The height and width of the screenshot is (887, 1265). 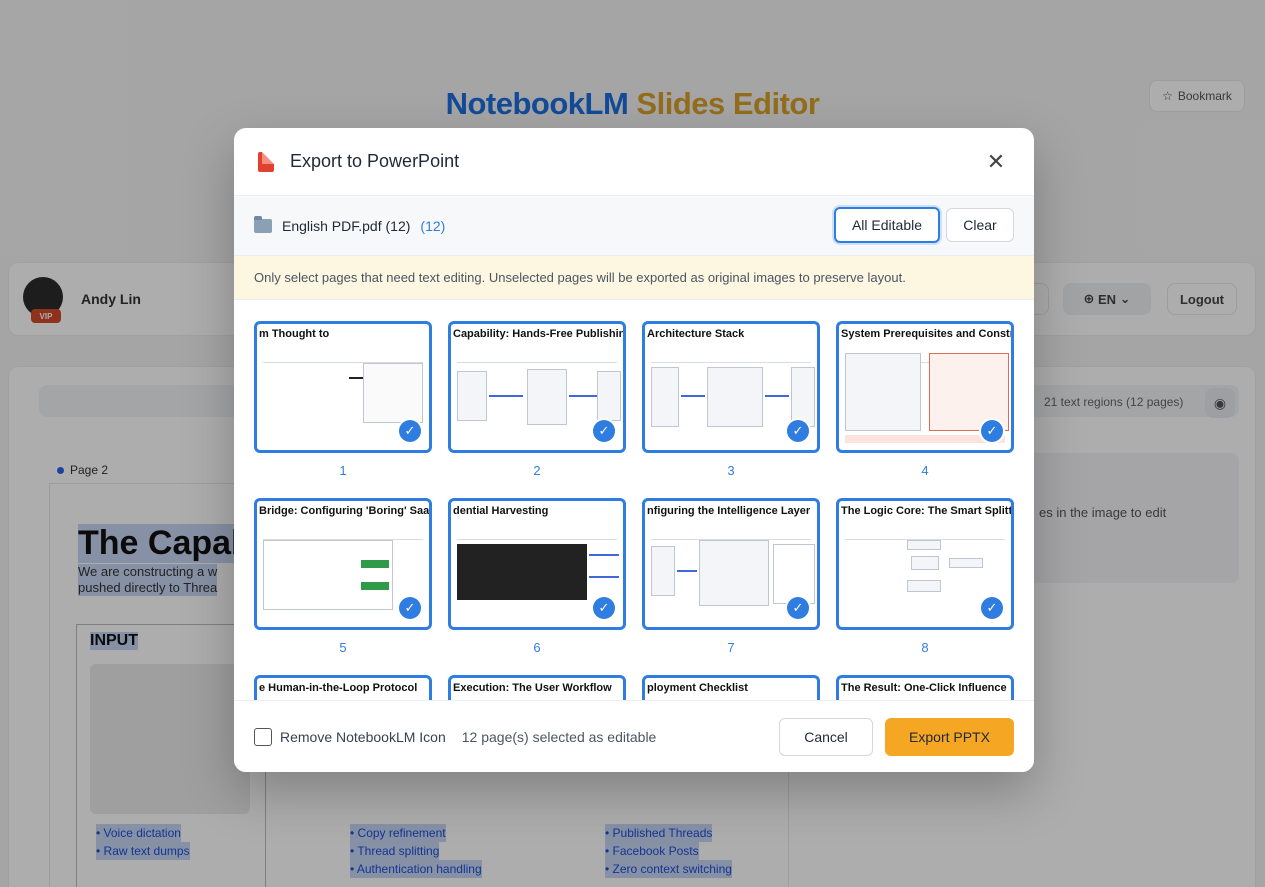 I want to click on page-thumbnail-cell: dential Harvesting ✓ 6, so click(x=537, y=576).